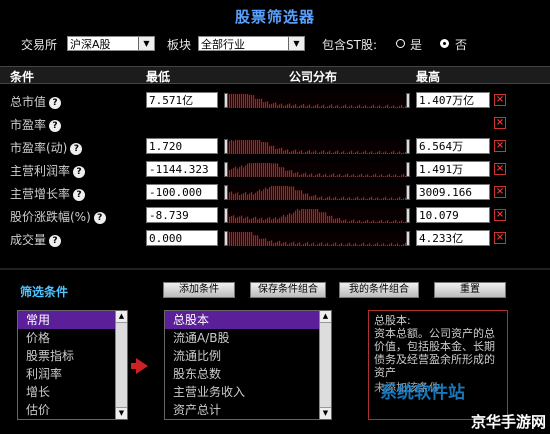  I want to click on my-combo-button: 我的条件组合, so click(379, 290).